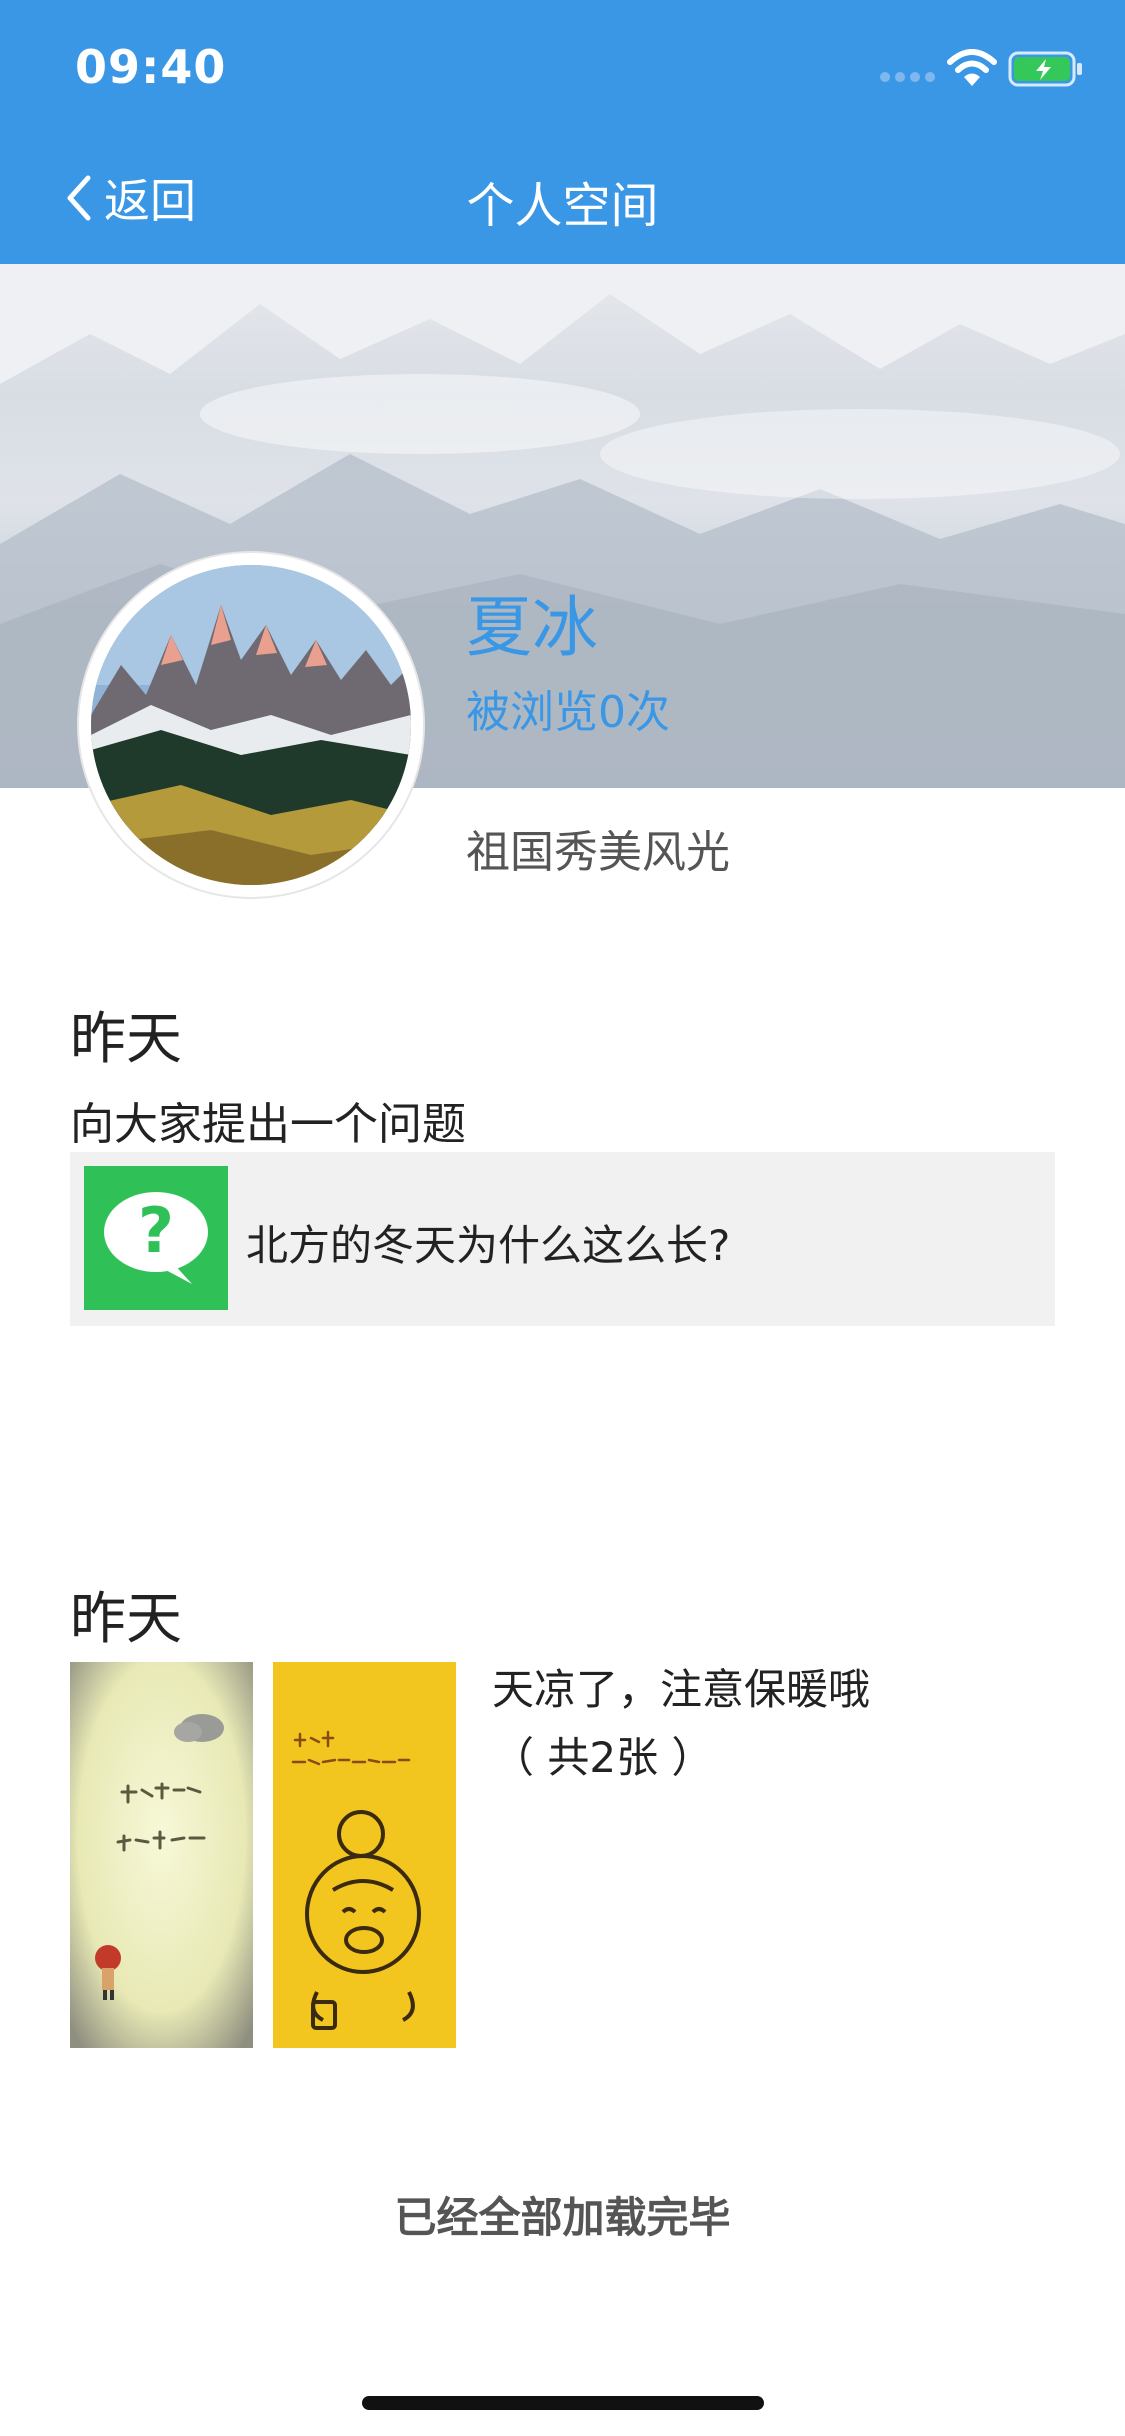  Describe the element at coordinates (681, 1689) in the screenshot. I see `photo-post-title: 天凉了，注意保暖哦` at that location.